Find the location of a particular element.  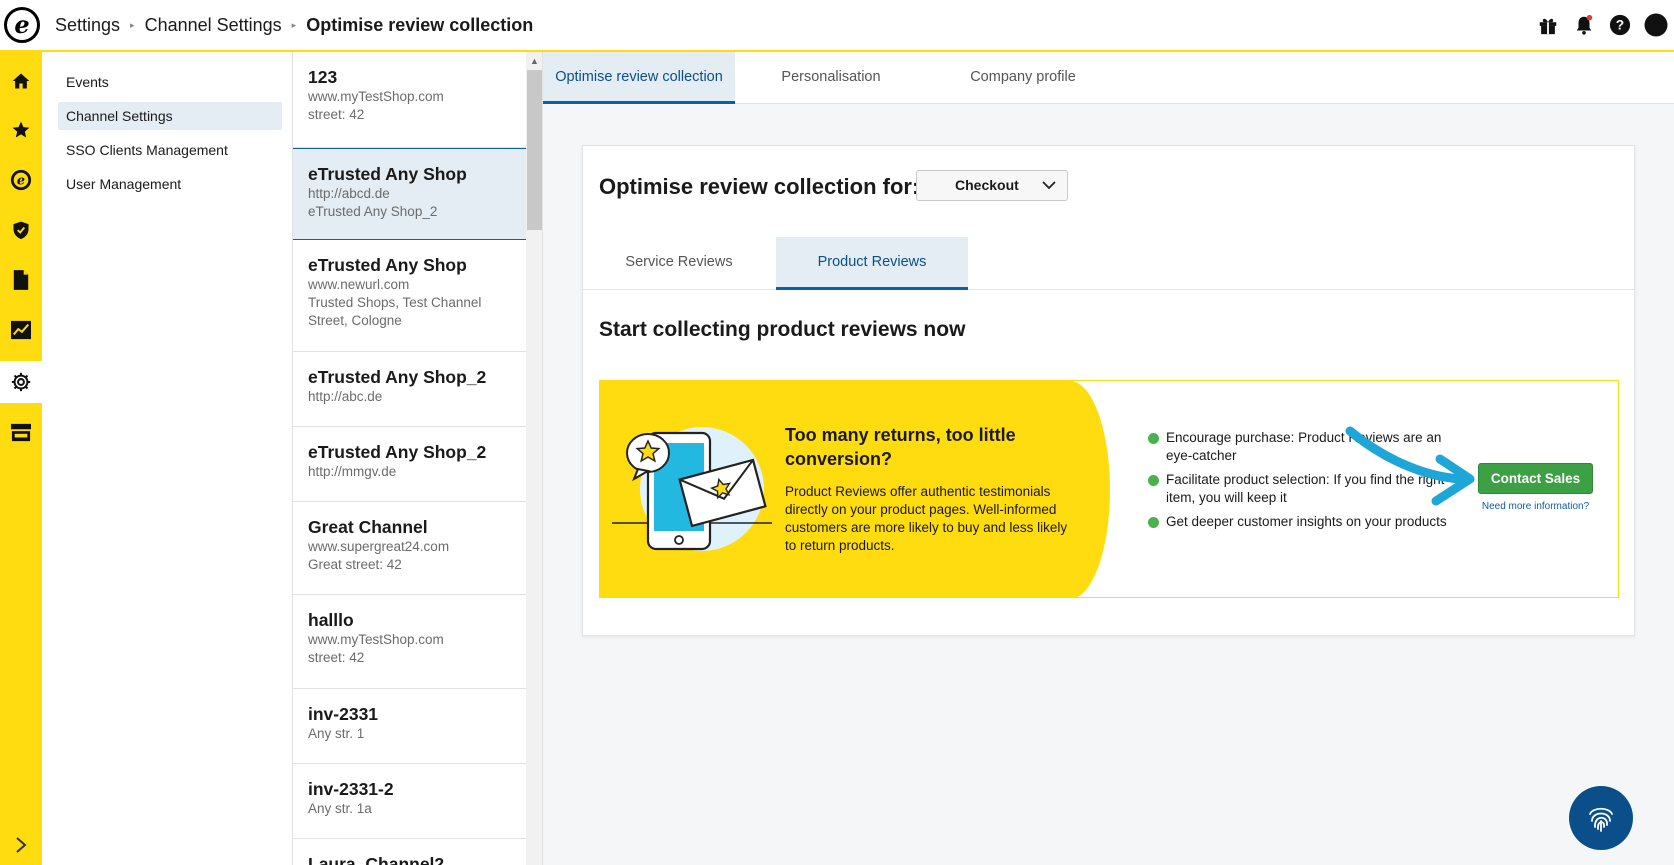

channel-detail: Trusted Shops, Test Channel is located at coordinates (395, 302).